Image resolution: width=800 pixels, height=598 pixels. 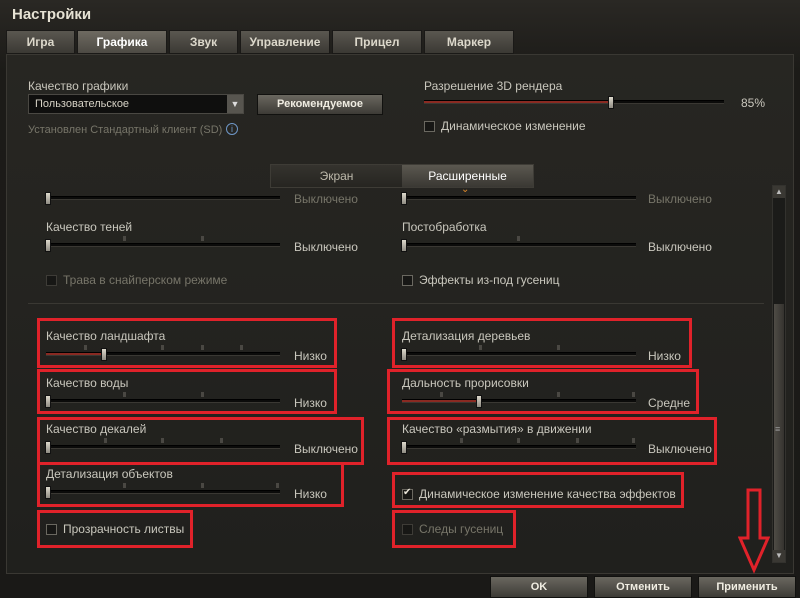 I want to click on client-note: Установлен Стандартный клиент (SD), so click(x=125, y=130).